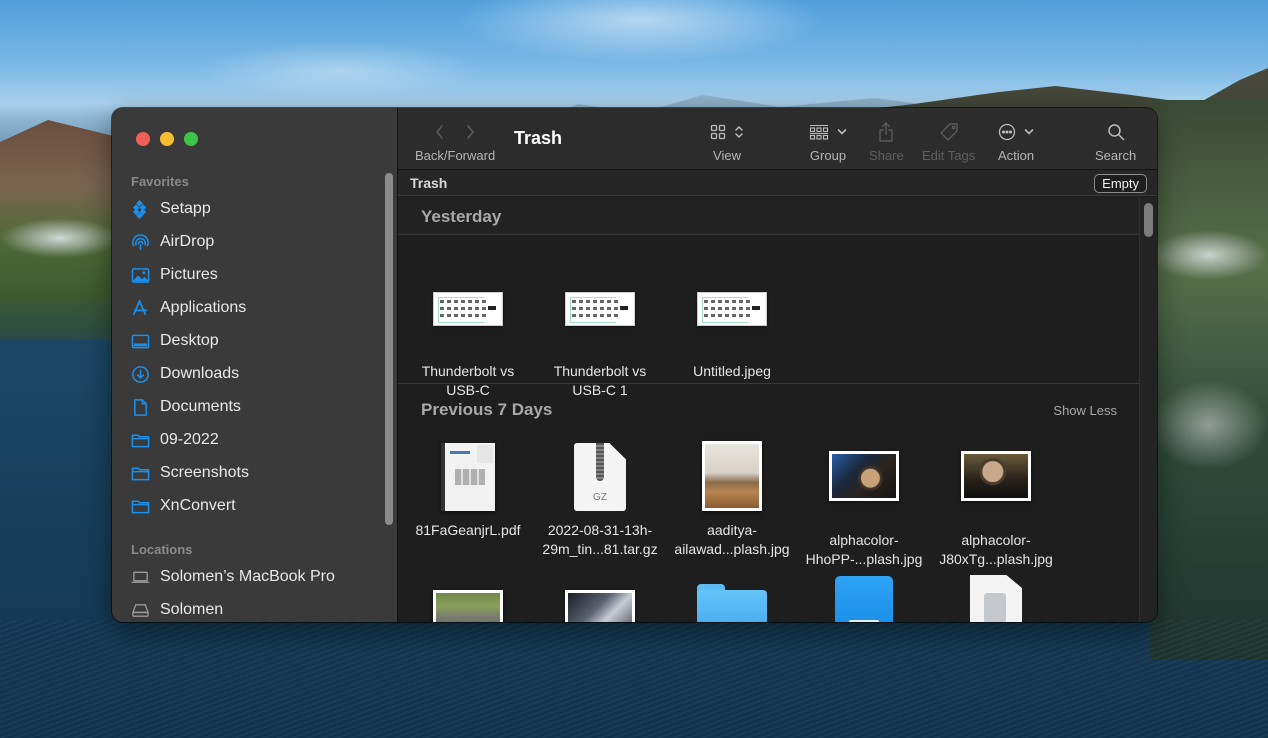 The width and height of the screenshot is (1268, 738). What do you see at coordinates (996, 503) in the screenshot?
I see `file-item: alphacolor- J80xTg...plash.jpg` at bounding box center [996, 503].